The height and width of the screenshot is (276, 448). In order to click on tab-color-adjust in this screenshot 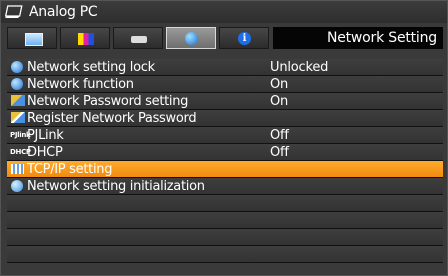, I will do `click(85, 38)`.